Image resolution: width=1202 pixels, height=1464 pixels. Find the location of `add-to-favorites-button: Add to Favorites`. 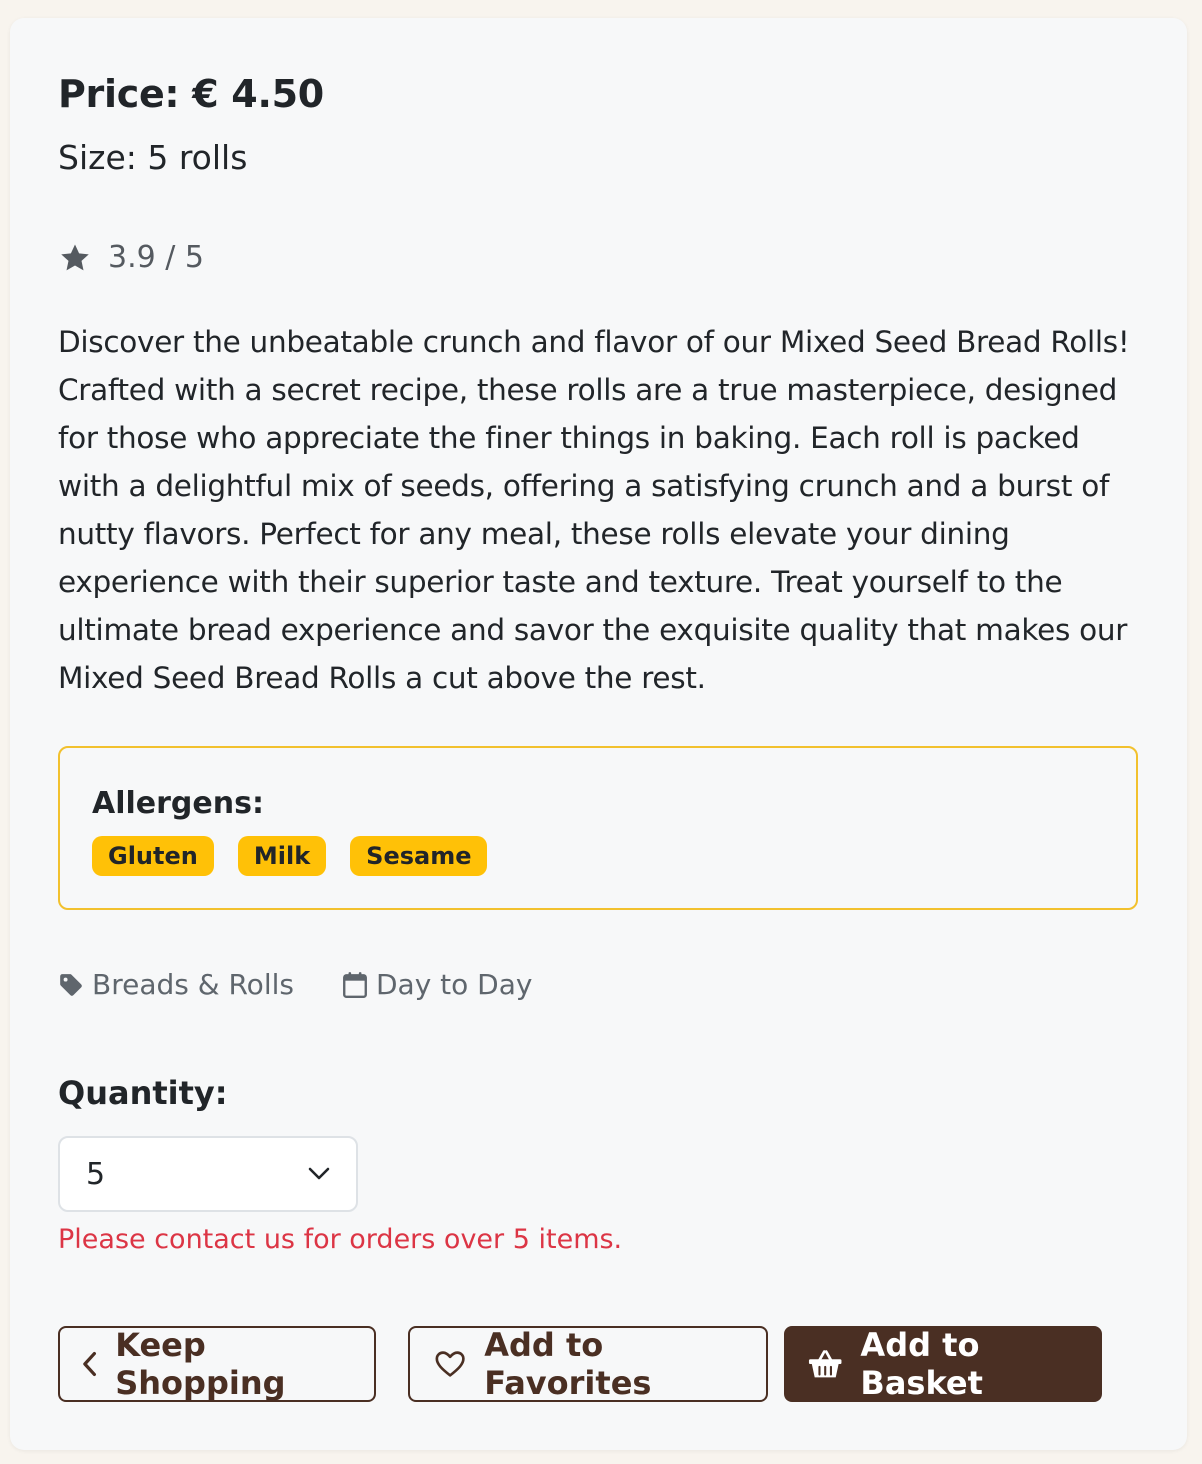

add-to-favorites-button: Add to Favorites is located at coordinates (588, 1364).